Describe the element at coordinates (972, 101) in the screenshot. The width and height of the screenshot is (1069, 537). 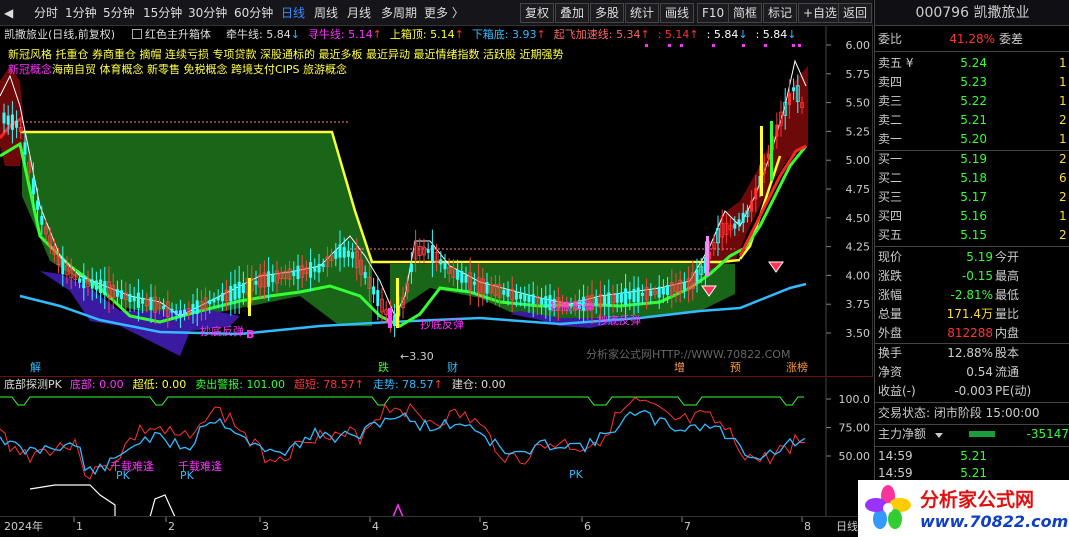
I see `ask-row: 卖三 5.22 1` at that location.